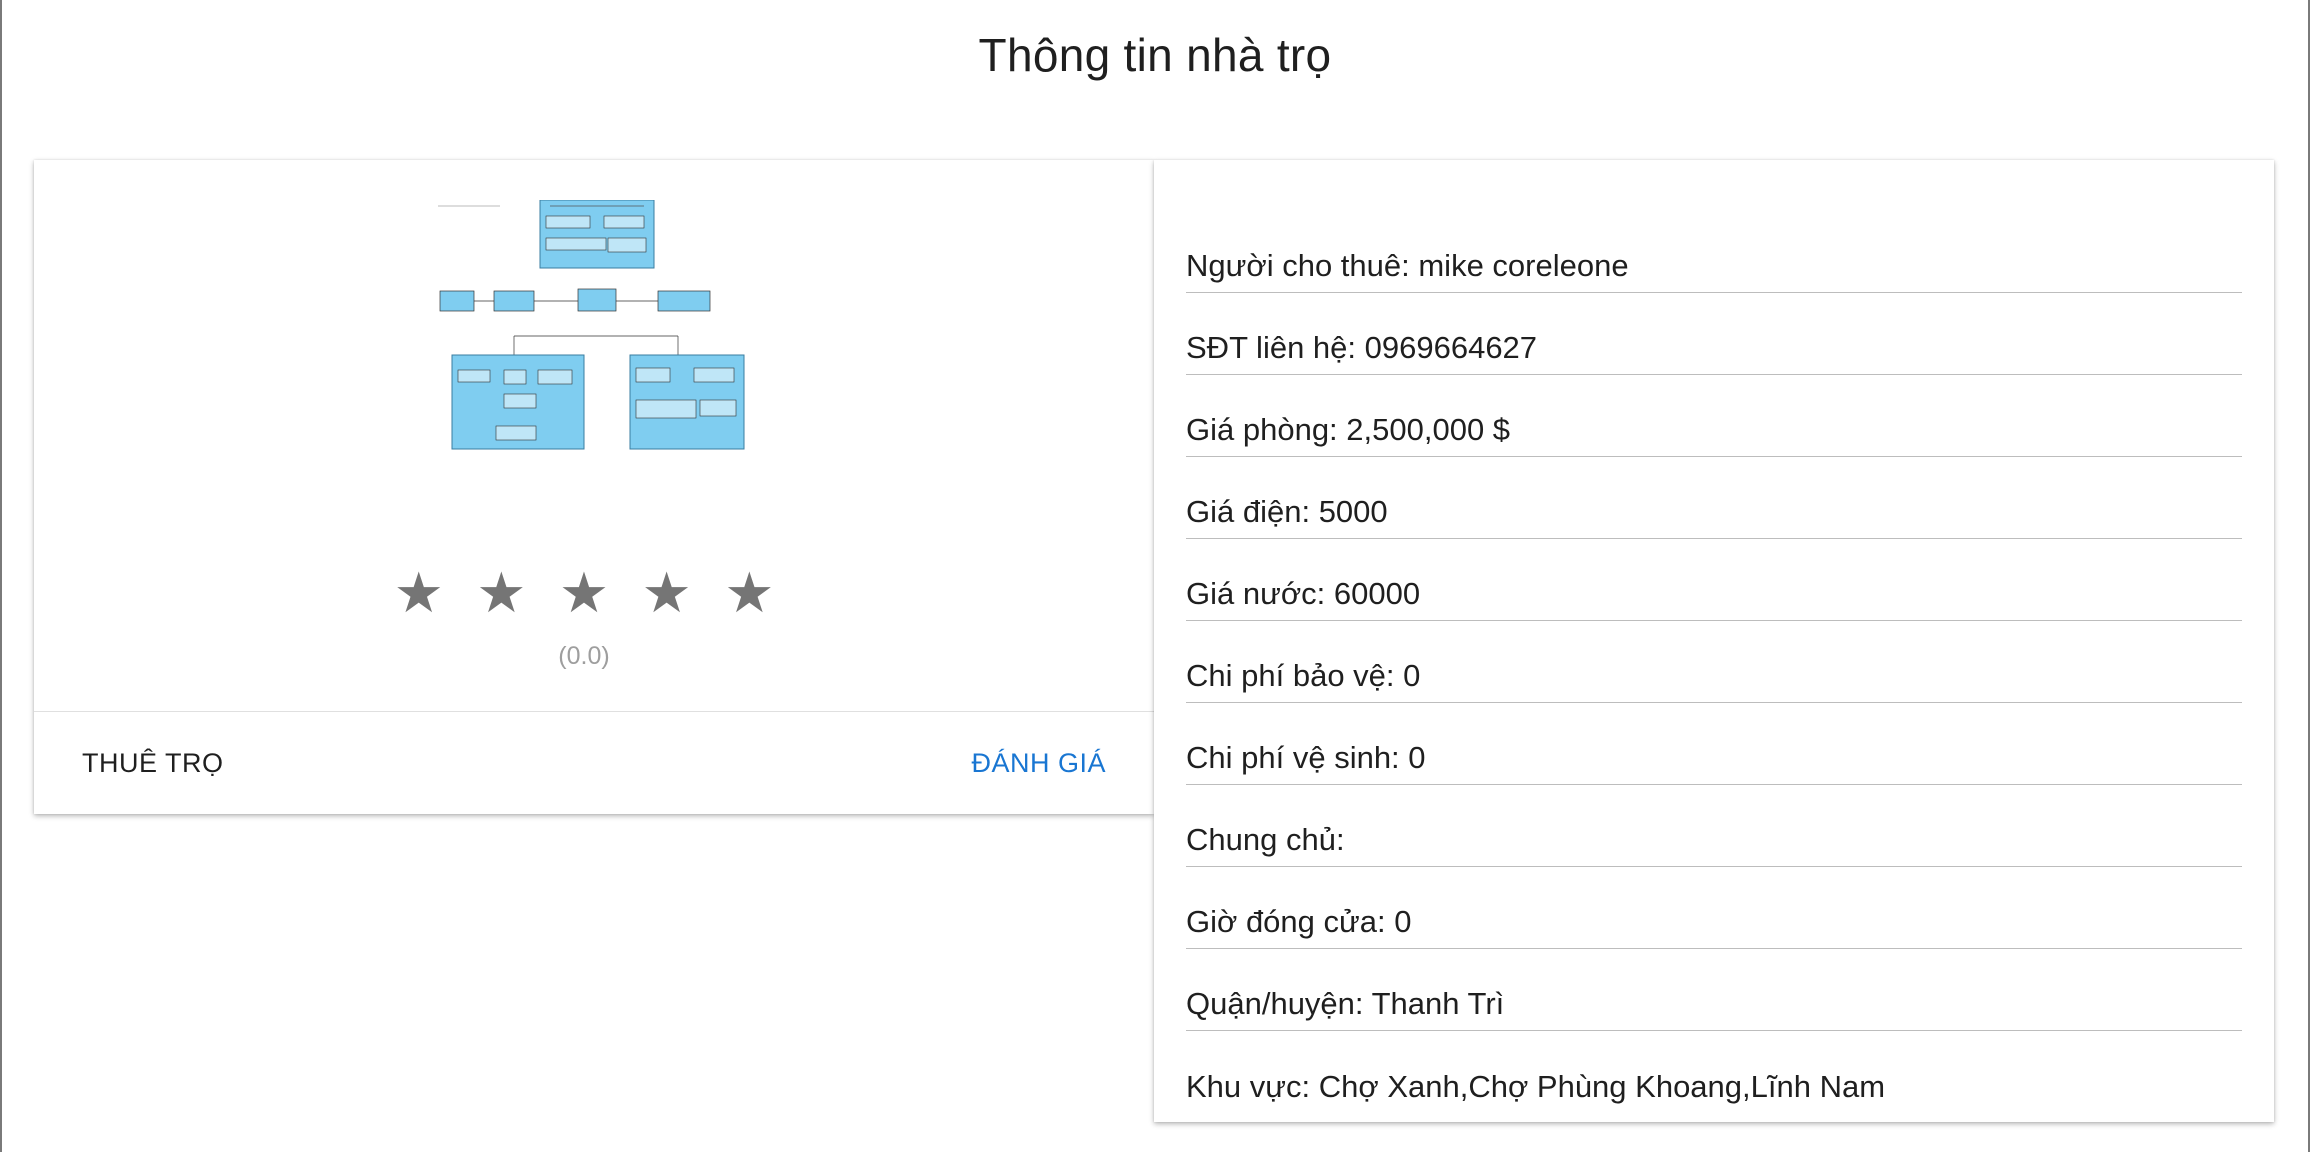 Image resolution: width=2310 pixels, height=1152 pixels. I want to click on page-title: Thông tin nhà trọ, so click(1155, 55).